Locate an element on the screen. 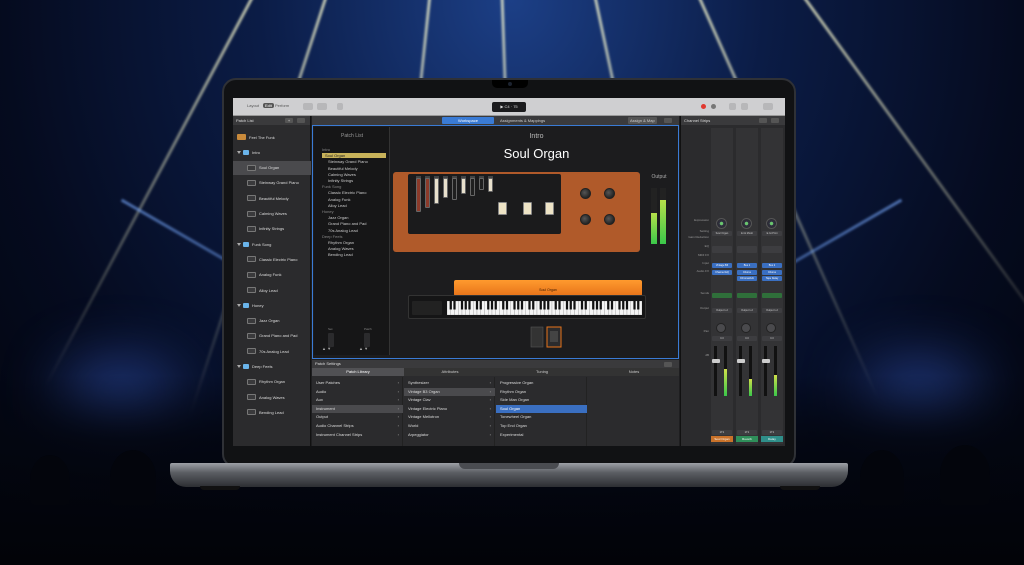 This screenshot has width=1024, height=565. library-row: User Patches › is located at coordinates (357, 383).